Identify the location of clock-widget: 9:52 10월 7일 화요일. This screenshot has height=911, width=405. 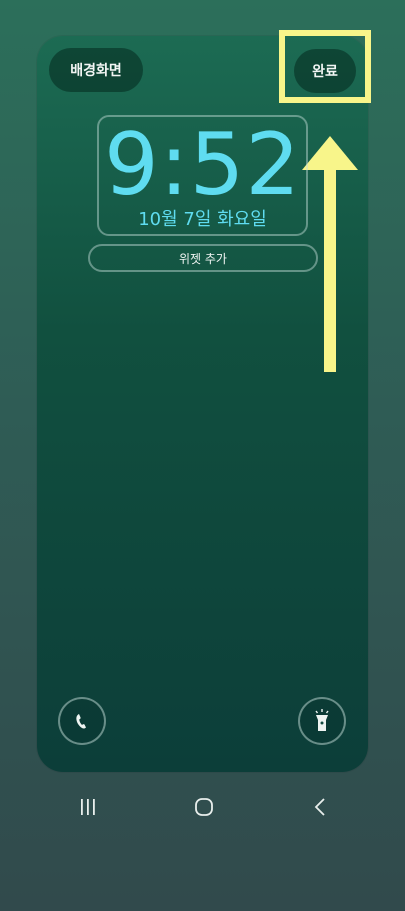
(202, 175).